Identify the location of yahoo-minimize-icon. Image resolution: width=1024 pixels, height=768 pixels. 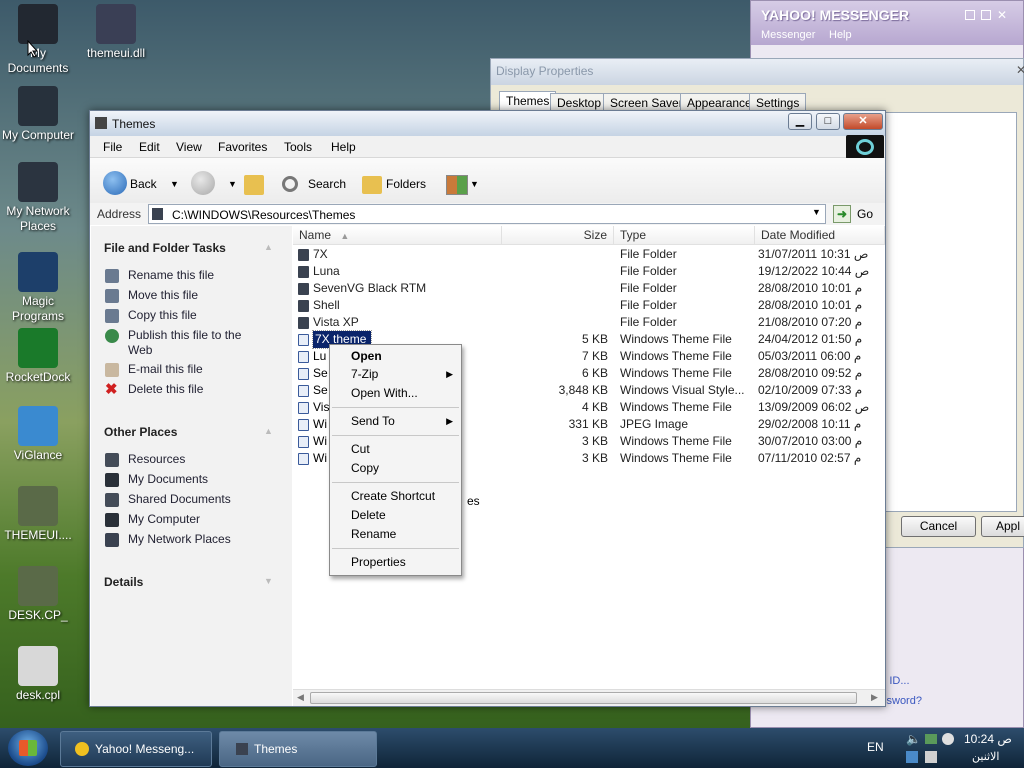
(970, 15).